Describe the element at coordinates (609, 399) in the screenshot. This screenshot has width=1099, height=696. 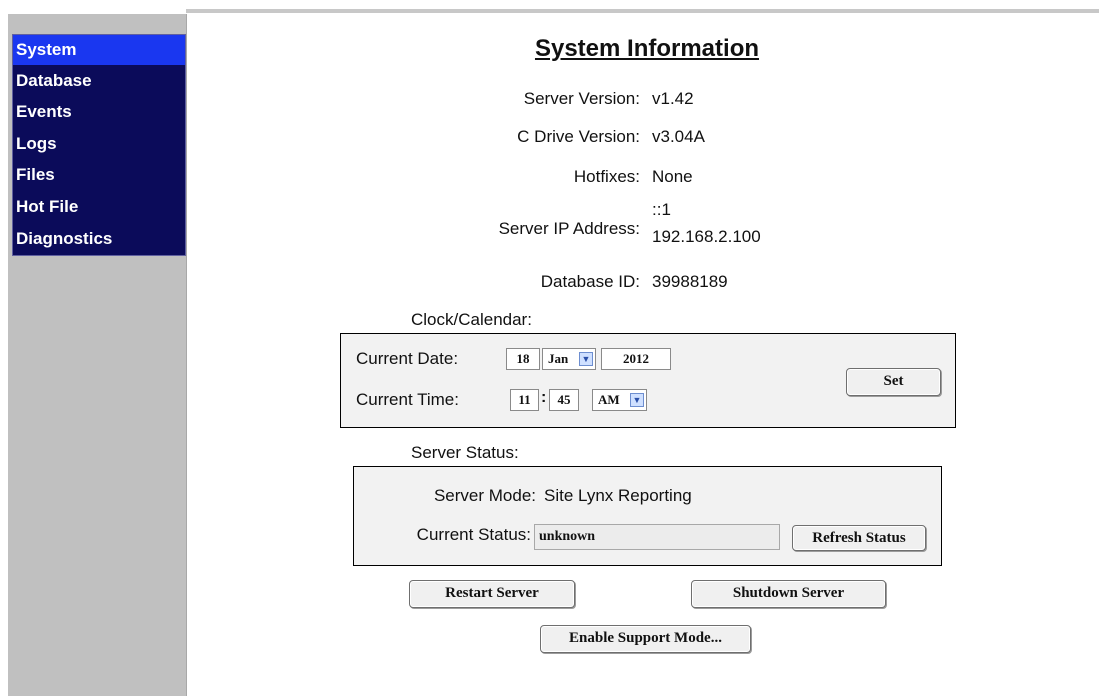
I see `ampm-value: AM` at that location.